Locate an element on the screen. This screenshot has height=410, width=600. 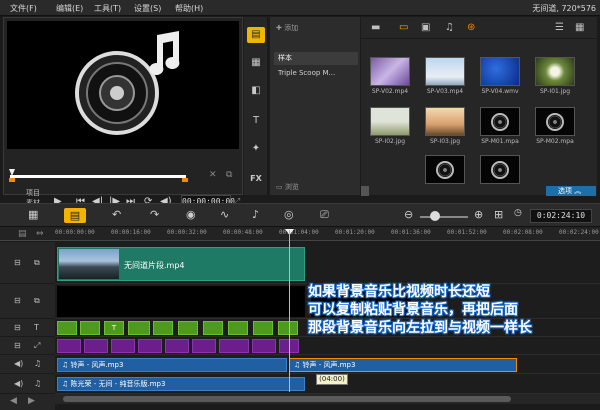
zoom-slider is located at coordinates (444, 217).